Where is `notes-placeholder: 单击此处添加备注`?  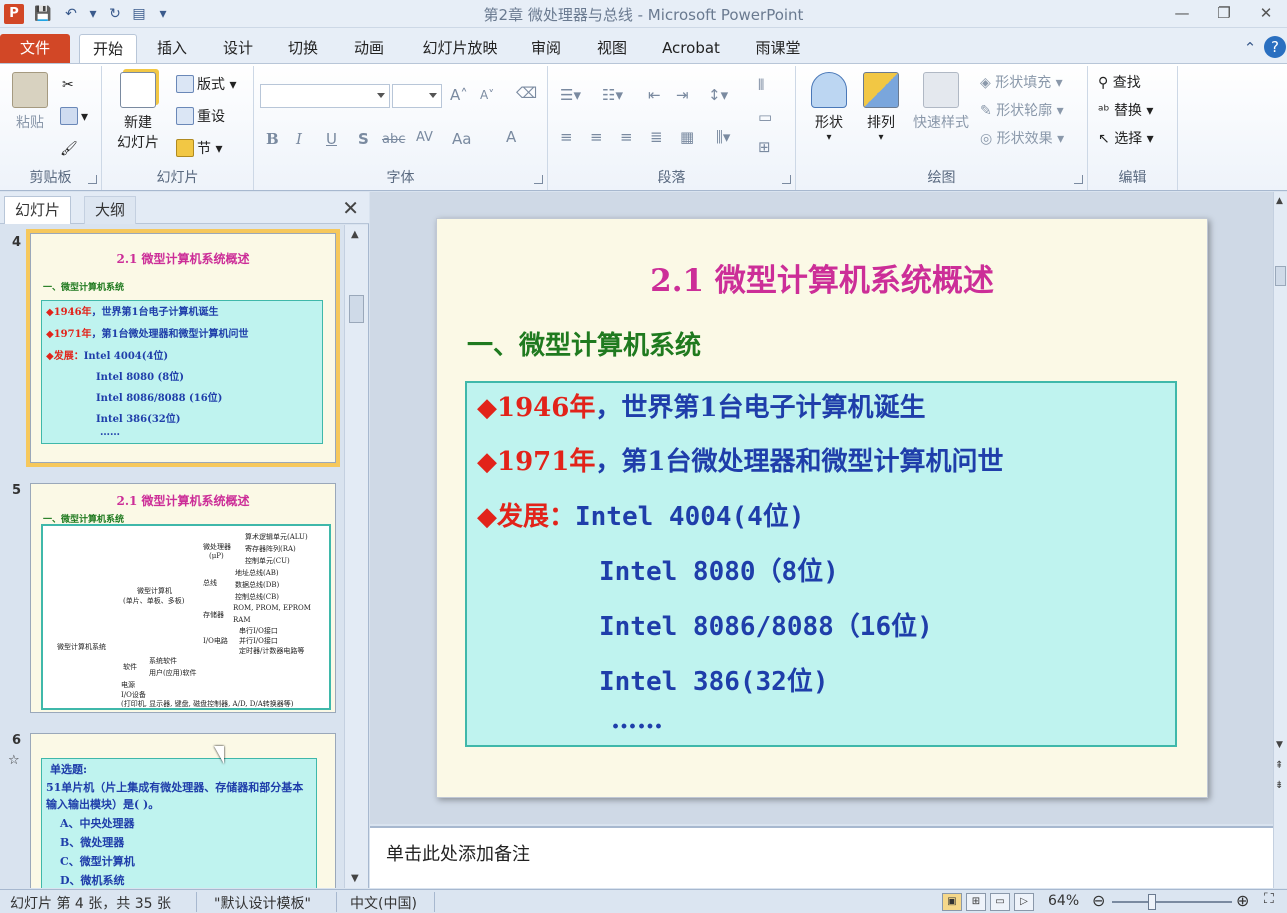
notes-placeholder: 单击此处添加备注 is located at coordinates (458, 853).